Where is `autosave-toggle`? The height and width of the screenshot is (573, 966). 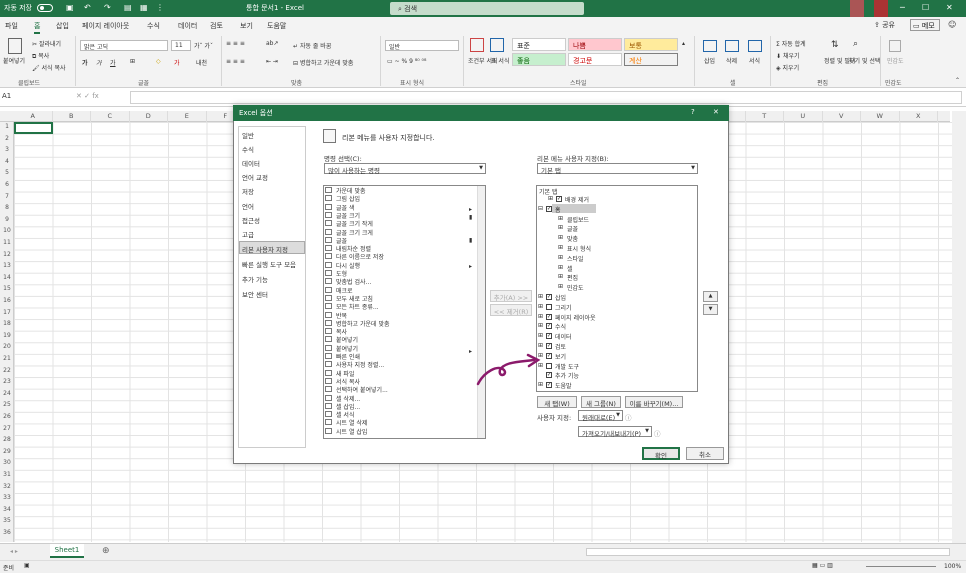
autosave-toggle is located at coordinates (45, 8).